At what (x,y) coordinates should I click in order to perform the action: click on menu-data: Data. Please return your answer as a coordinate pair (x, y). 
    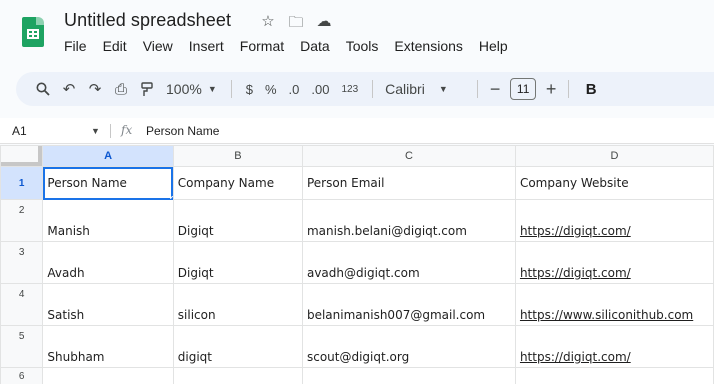
    Looking at the image, I should click on (315, 46).